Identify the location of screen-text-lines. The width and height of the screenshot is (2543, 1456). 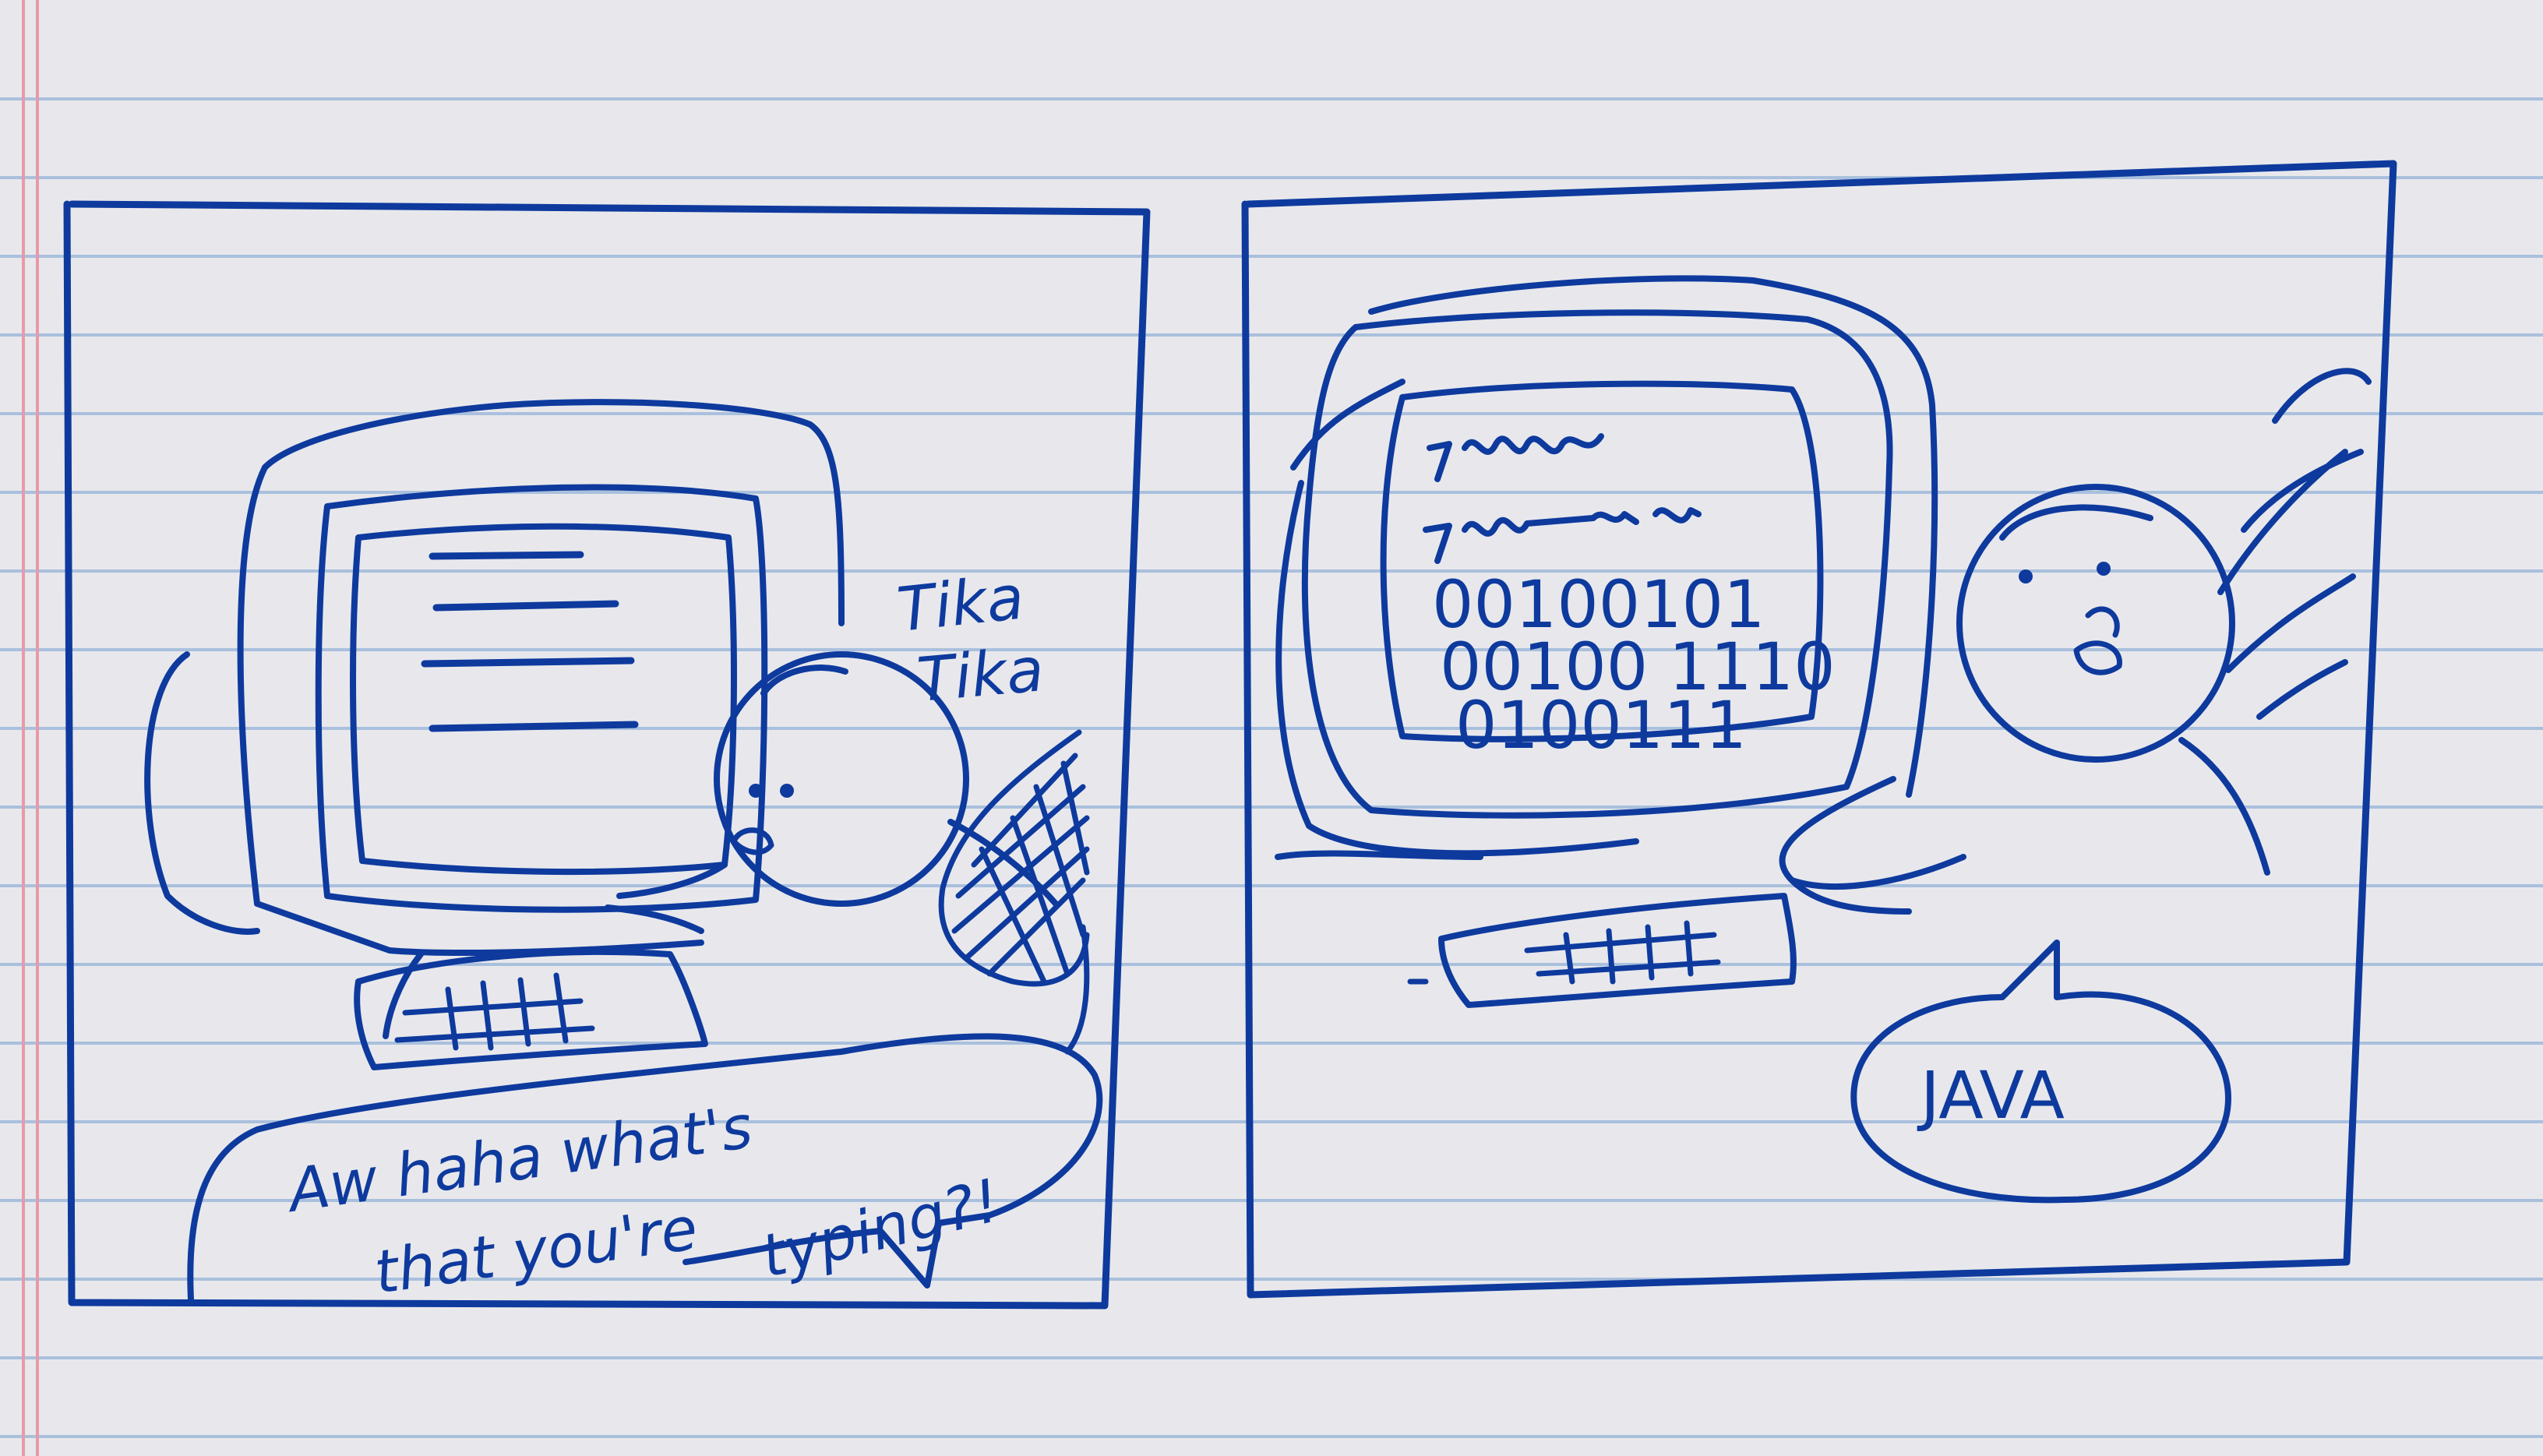
(530, 642).